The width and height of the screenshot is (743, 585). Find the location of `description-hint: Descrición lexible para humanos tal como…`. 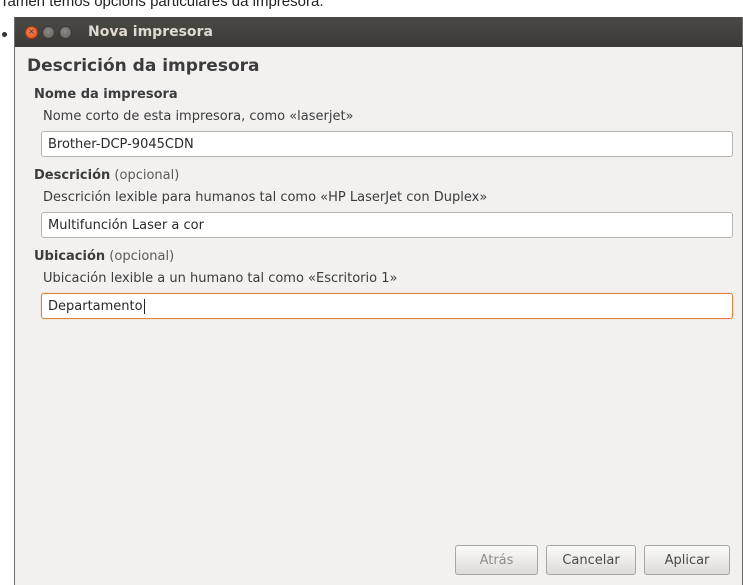

description-hint: Descrición lexible para humanos tal como… is located at coordinates (265, 197).